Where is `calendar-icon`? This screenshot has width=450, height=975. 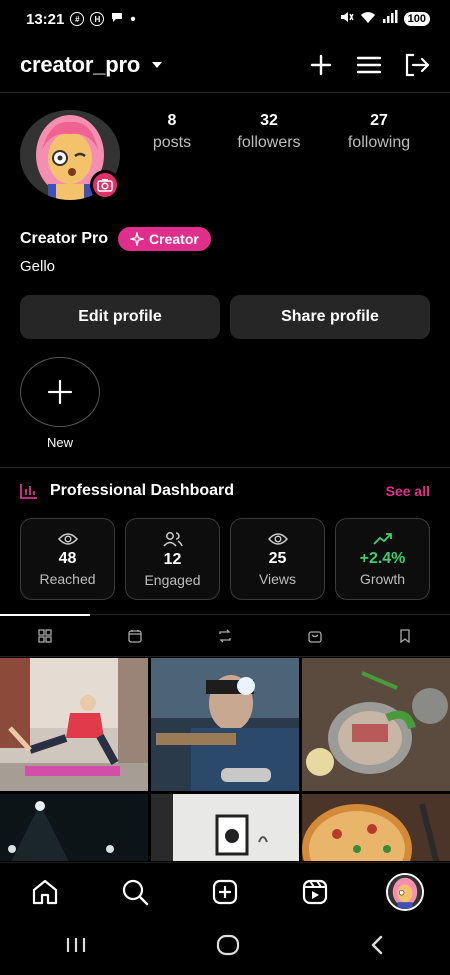 calendar-icon is located at coordinates (135, 636).